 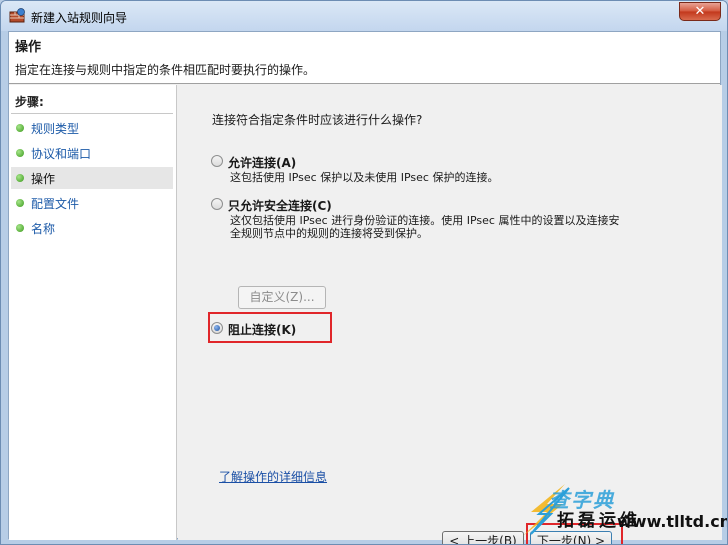 What do you see at coordinates (483, 537) in the screenshot?
I see `back-button: < 上一步(B)` at bounding box center [483, 537].